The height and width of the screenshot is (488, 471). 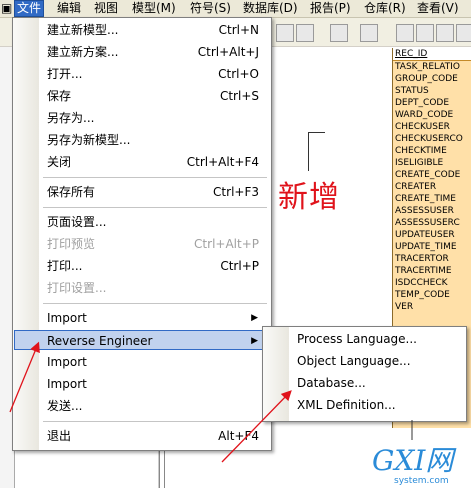 What do you see at coordinates (24, 377) in the screenshot?
I see `arrow-to-reverse-engineer` at bounding box center [24, 377].